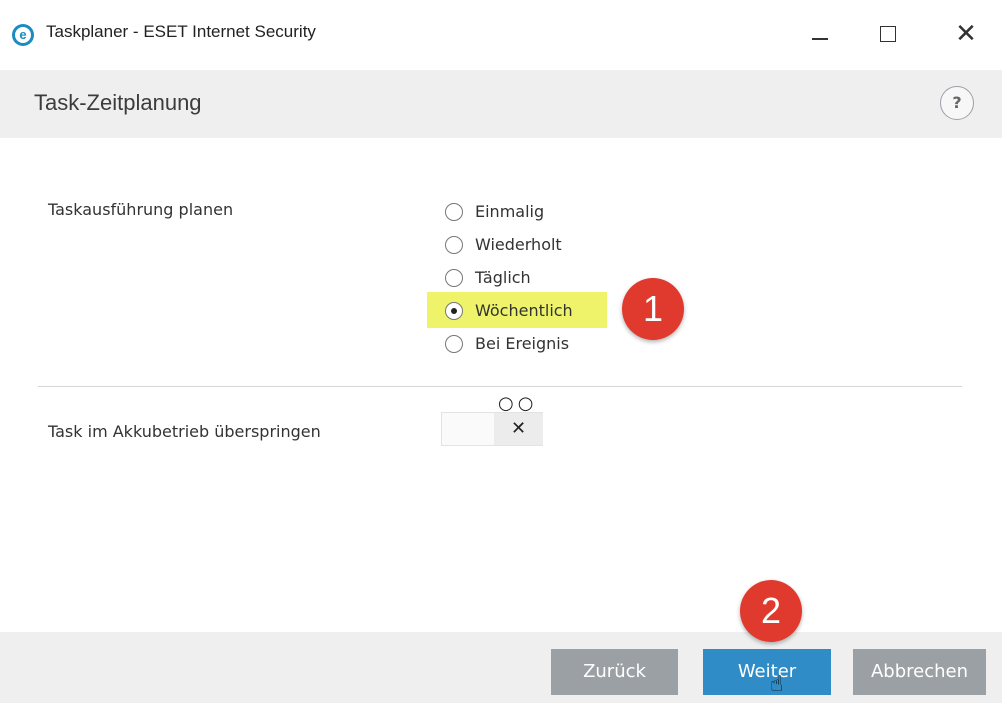  I want to click on indicator-circles: ○○, so click(518, 403).